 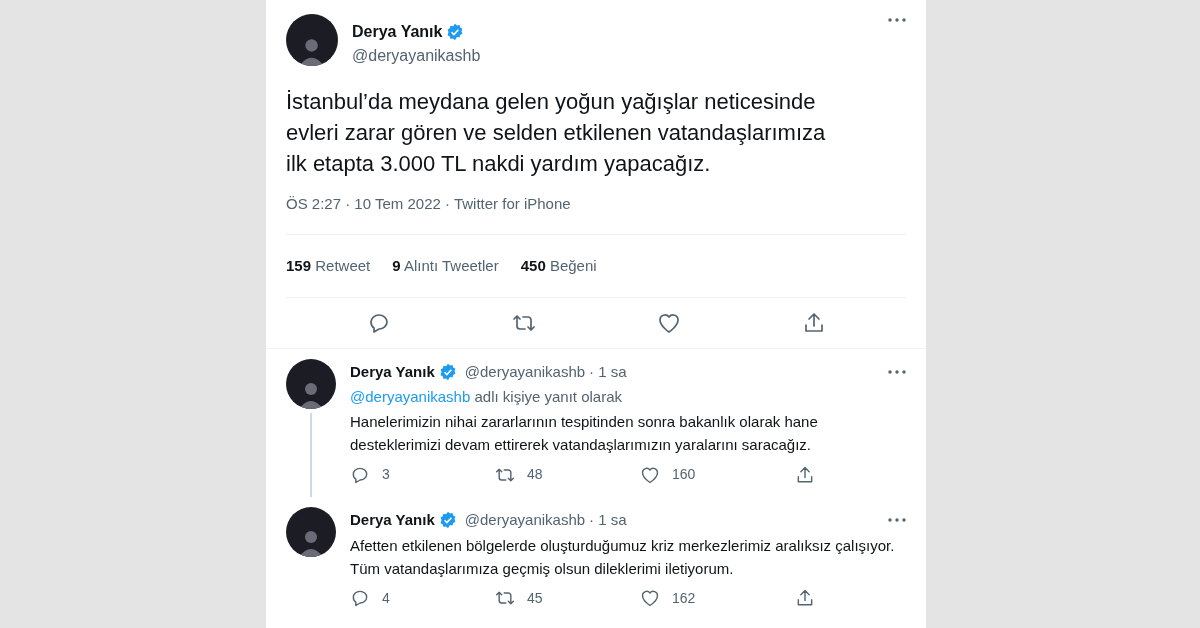 I want to click on tweet-text: İstanbul’da meydana gelen yoğun yağışlar neticesinde evleri zarar gören ve selden etkilenen vatandaşlarımıza ilk etapta 3.000 TL nakdi yardım yapacağız., so click(x=556, y=133).